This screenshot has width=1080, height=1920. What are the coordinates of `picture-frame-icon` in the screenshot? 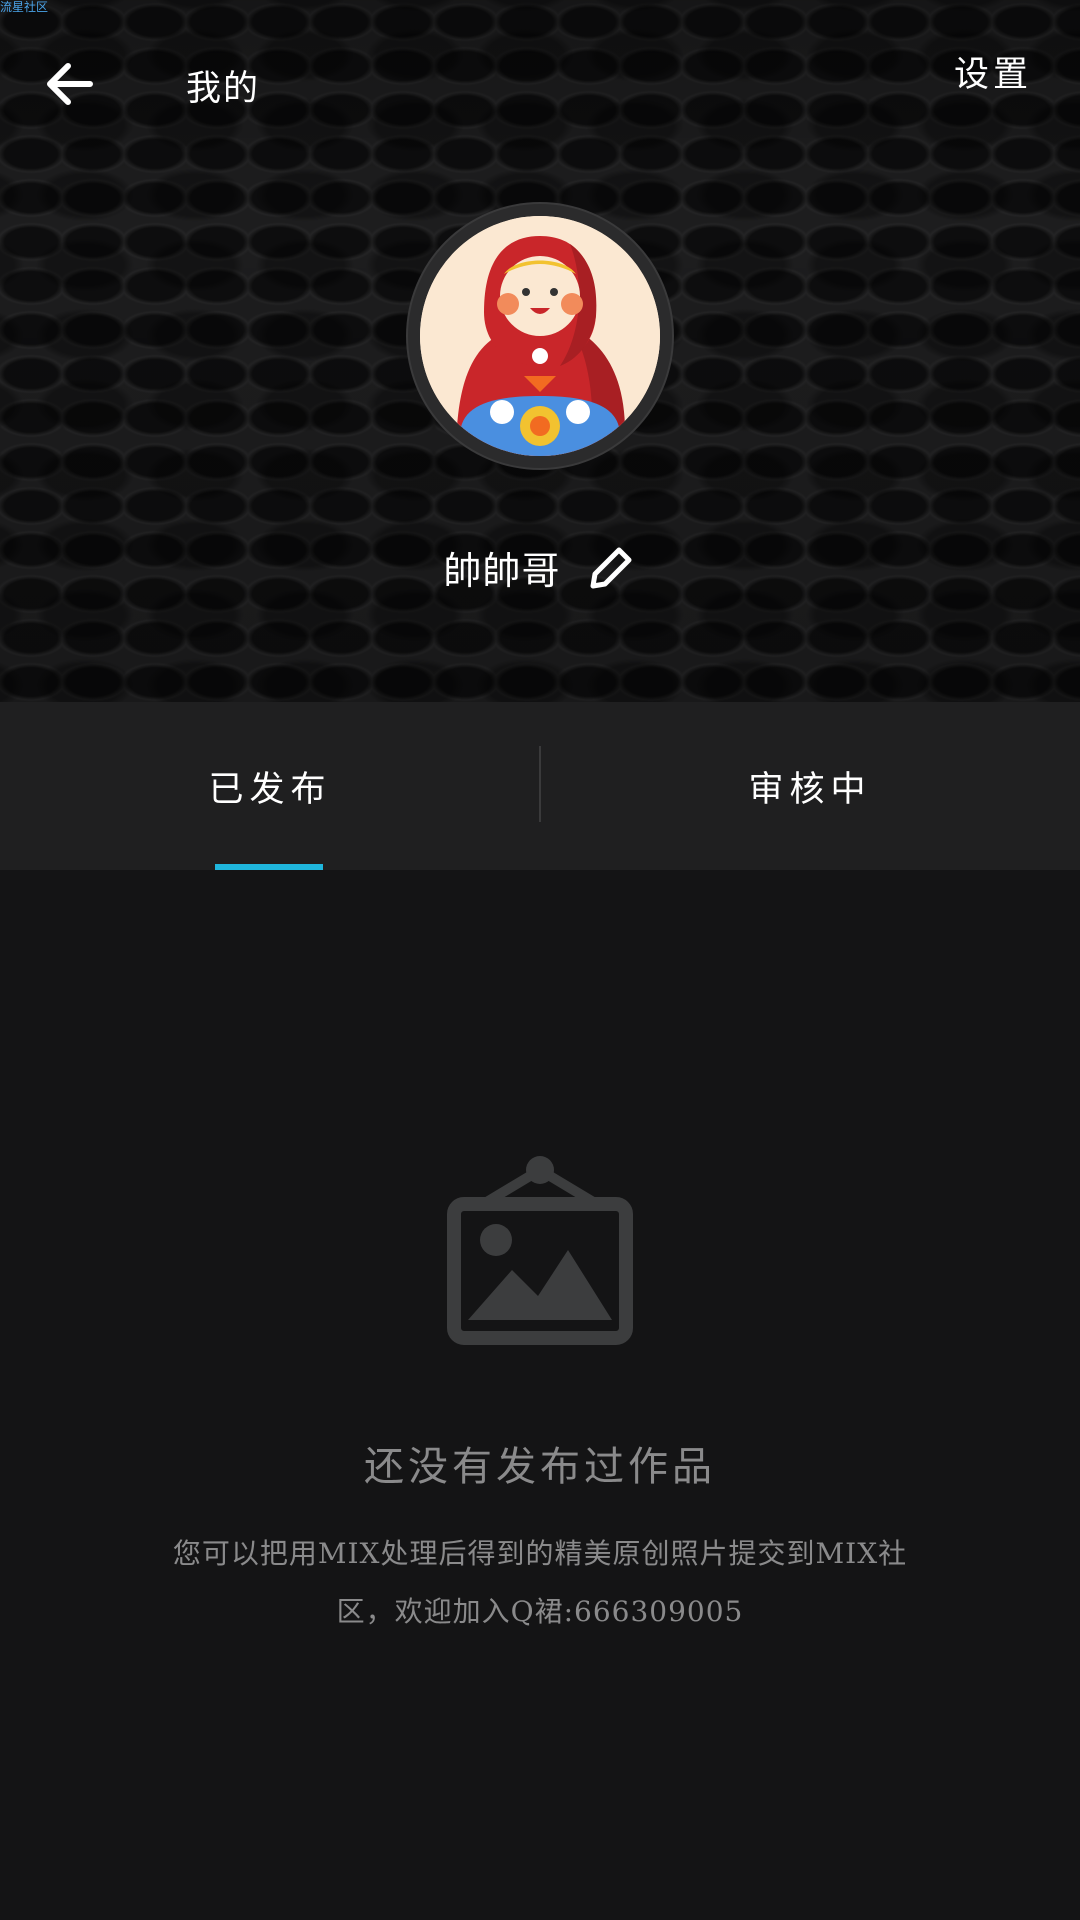 It's located at (540, 1250).